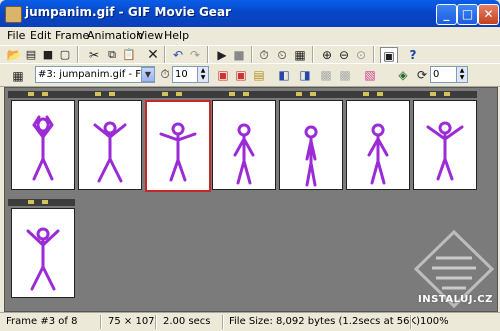  What do you see at coordinates (345, 75) in the screenshot?
I see `disabled-icon-b: ▩` at bounding box center [345, 75].